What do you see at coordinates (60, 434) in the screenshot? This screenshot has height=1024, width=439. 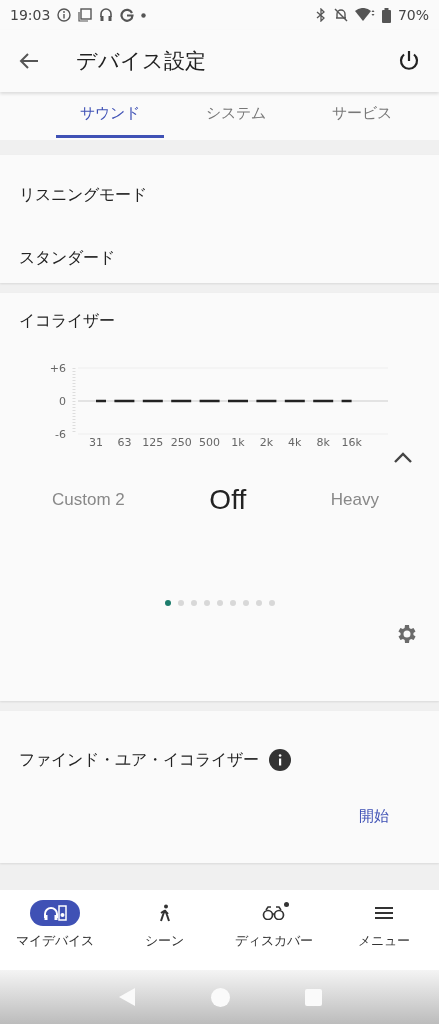 I see `y-tick-label: -6` at bounding box center [60, 434].